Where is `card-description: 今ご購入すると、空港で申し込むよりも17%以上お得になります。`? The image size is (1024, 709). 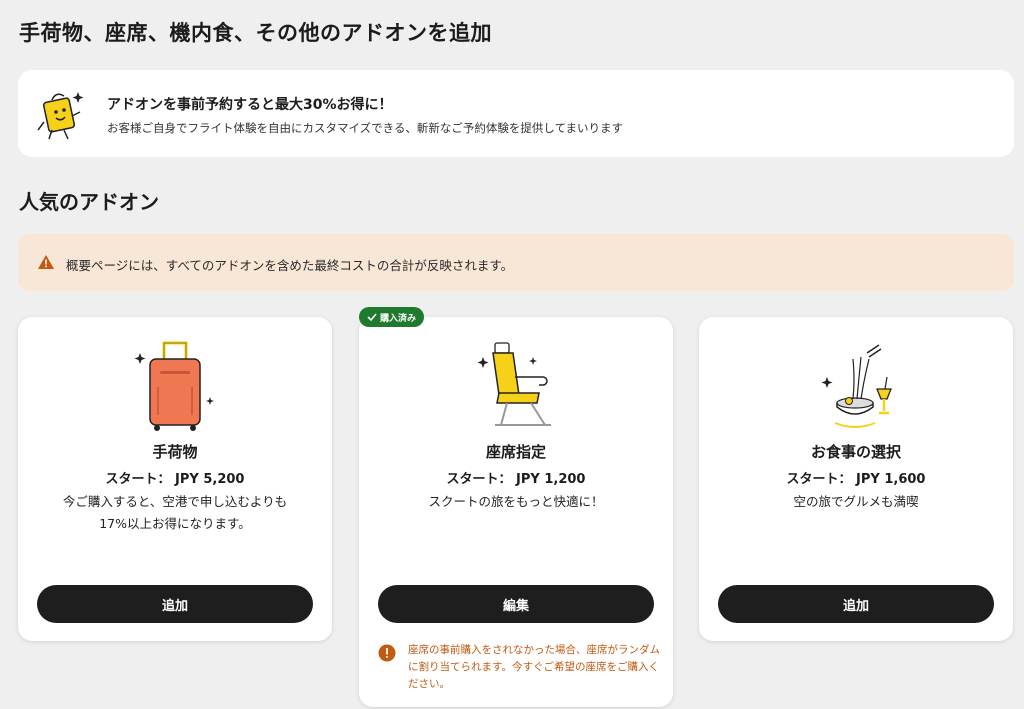
card-description: 今ご購入すると、空港で申し込むよりも17%以上お得になります。 is located at coordinates (175, 512).